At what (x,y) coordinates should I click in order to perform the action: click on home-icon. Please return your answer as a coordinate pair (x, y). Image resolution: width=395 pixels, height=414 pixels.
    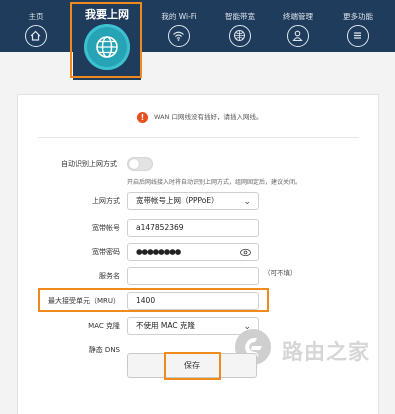
    Looking at the image, I should click on (36, 36).